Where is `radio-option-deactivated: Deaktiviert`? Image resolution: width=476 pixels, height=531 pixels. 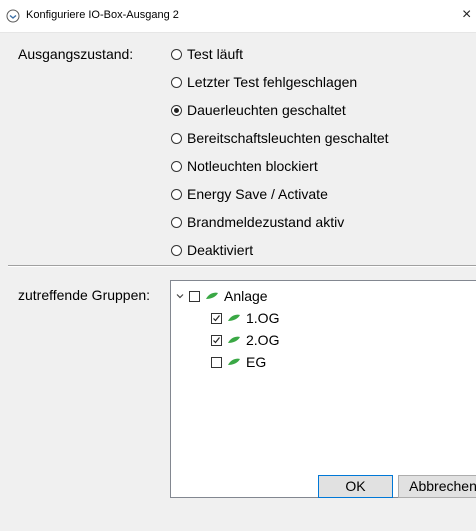 radio-option-deactivated: Deaktiviert is located at coordinates (212, 250).